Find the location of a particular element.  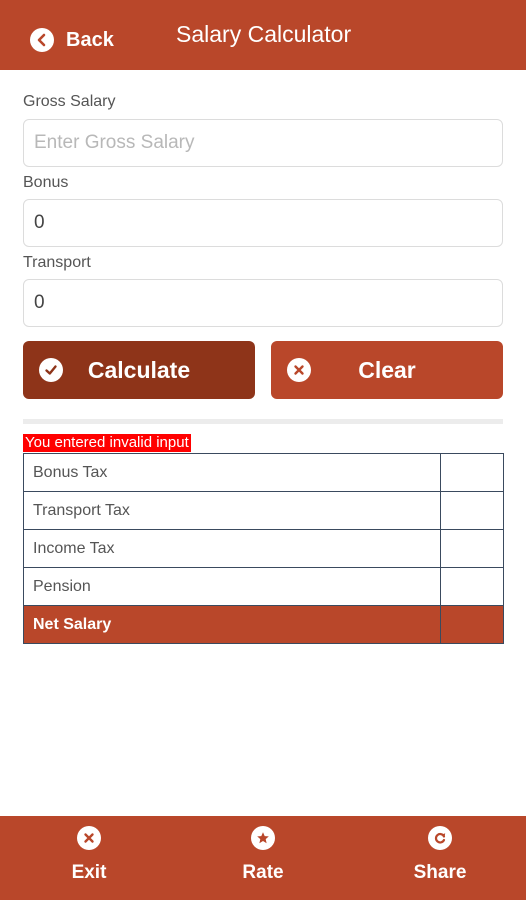

gross-salary-input is located at coordinates (263, 143).